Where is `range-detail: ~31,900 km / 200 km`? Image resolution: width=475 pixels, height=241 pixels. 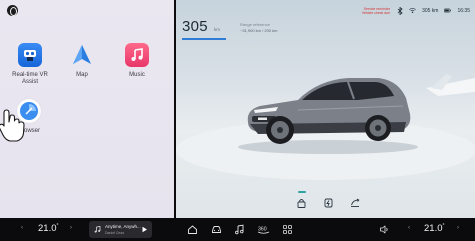 range-detail: ~31,900 km / 200 km is located at coordinates (259, 30).